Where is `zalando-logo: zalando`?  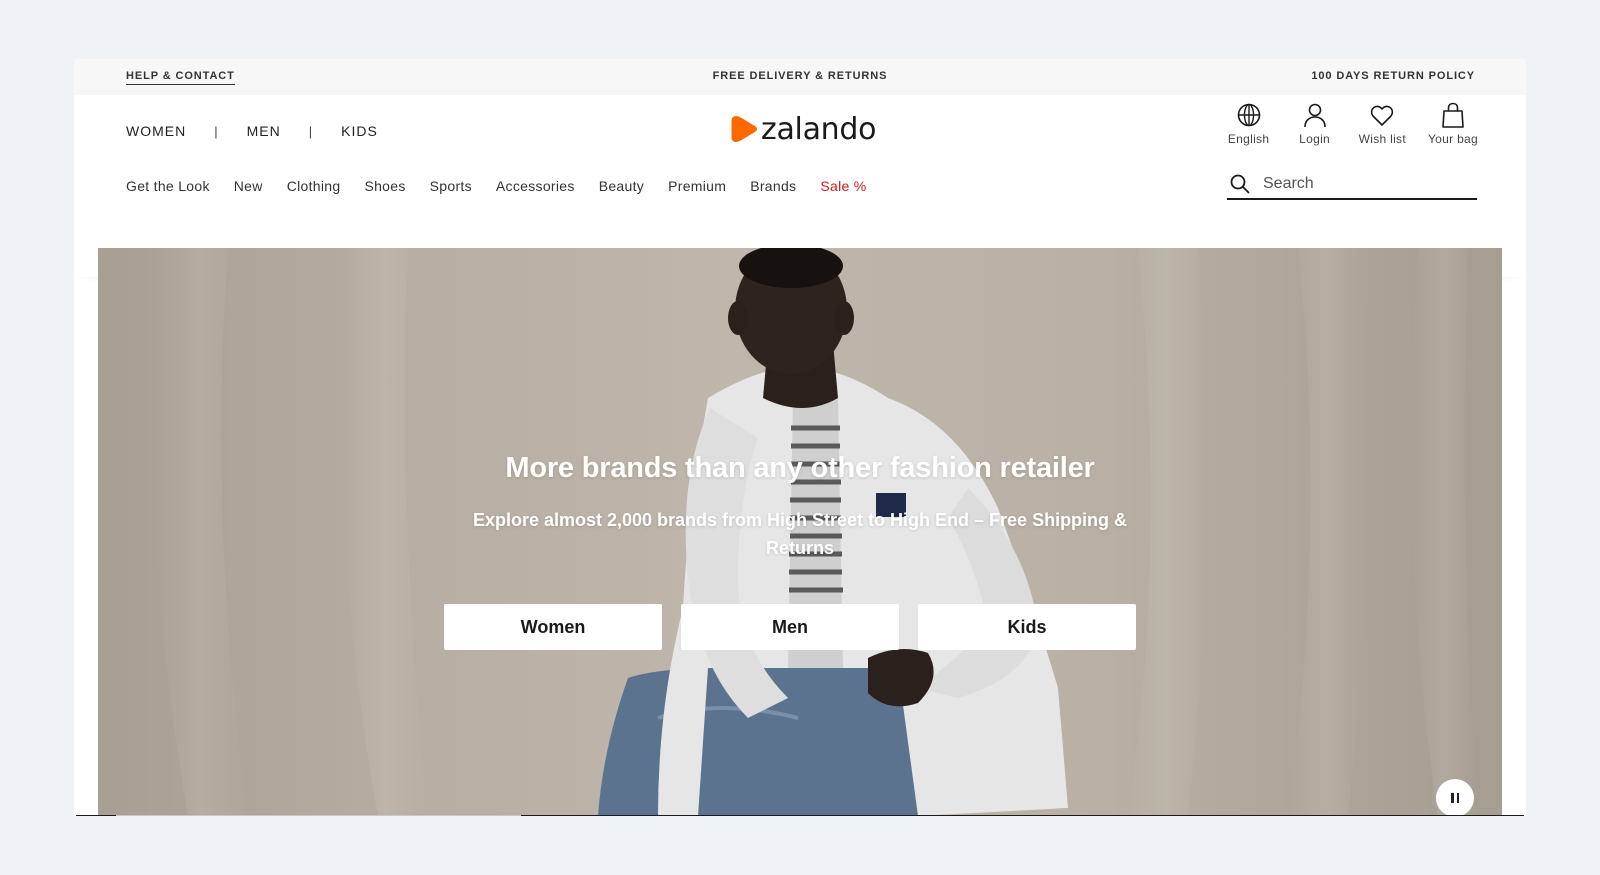 zalando-logo: zalando is located at coordinates (803, 129).